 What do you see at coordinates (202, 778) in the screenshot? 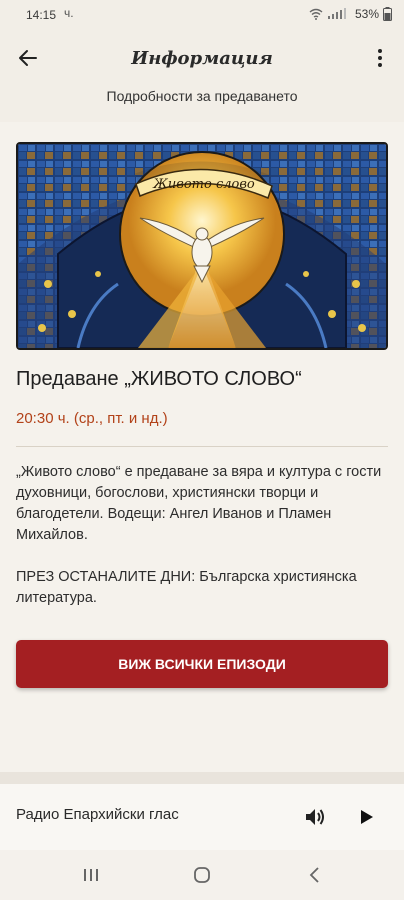
I see `player-separator` at bounding box center [202, 778].